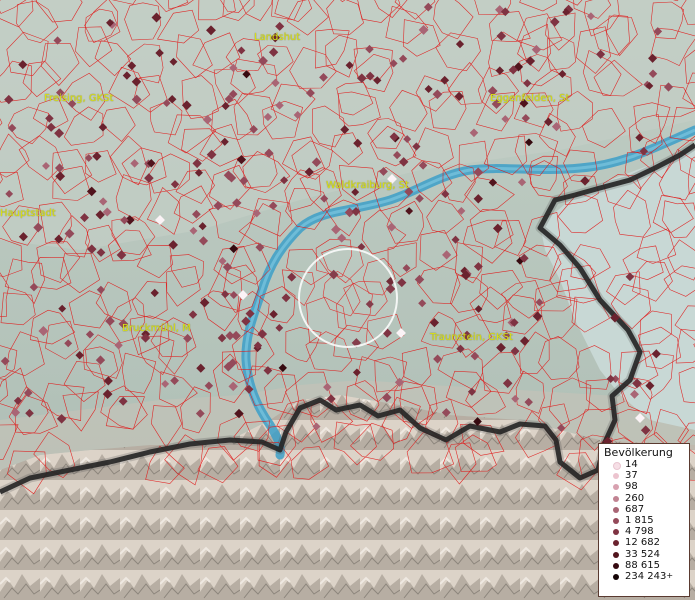 Image resolution: width=695 pixels, height=600 pixels. I want to click on legend-item: 234 243+, so click(644, 576).